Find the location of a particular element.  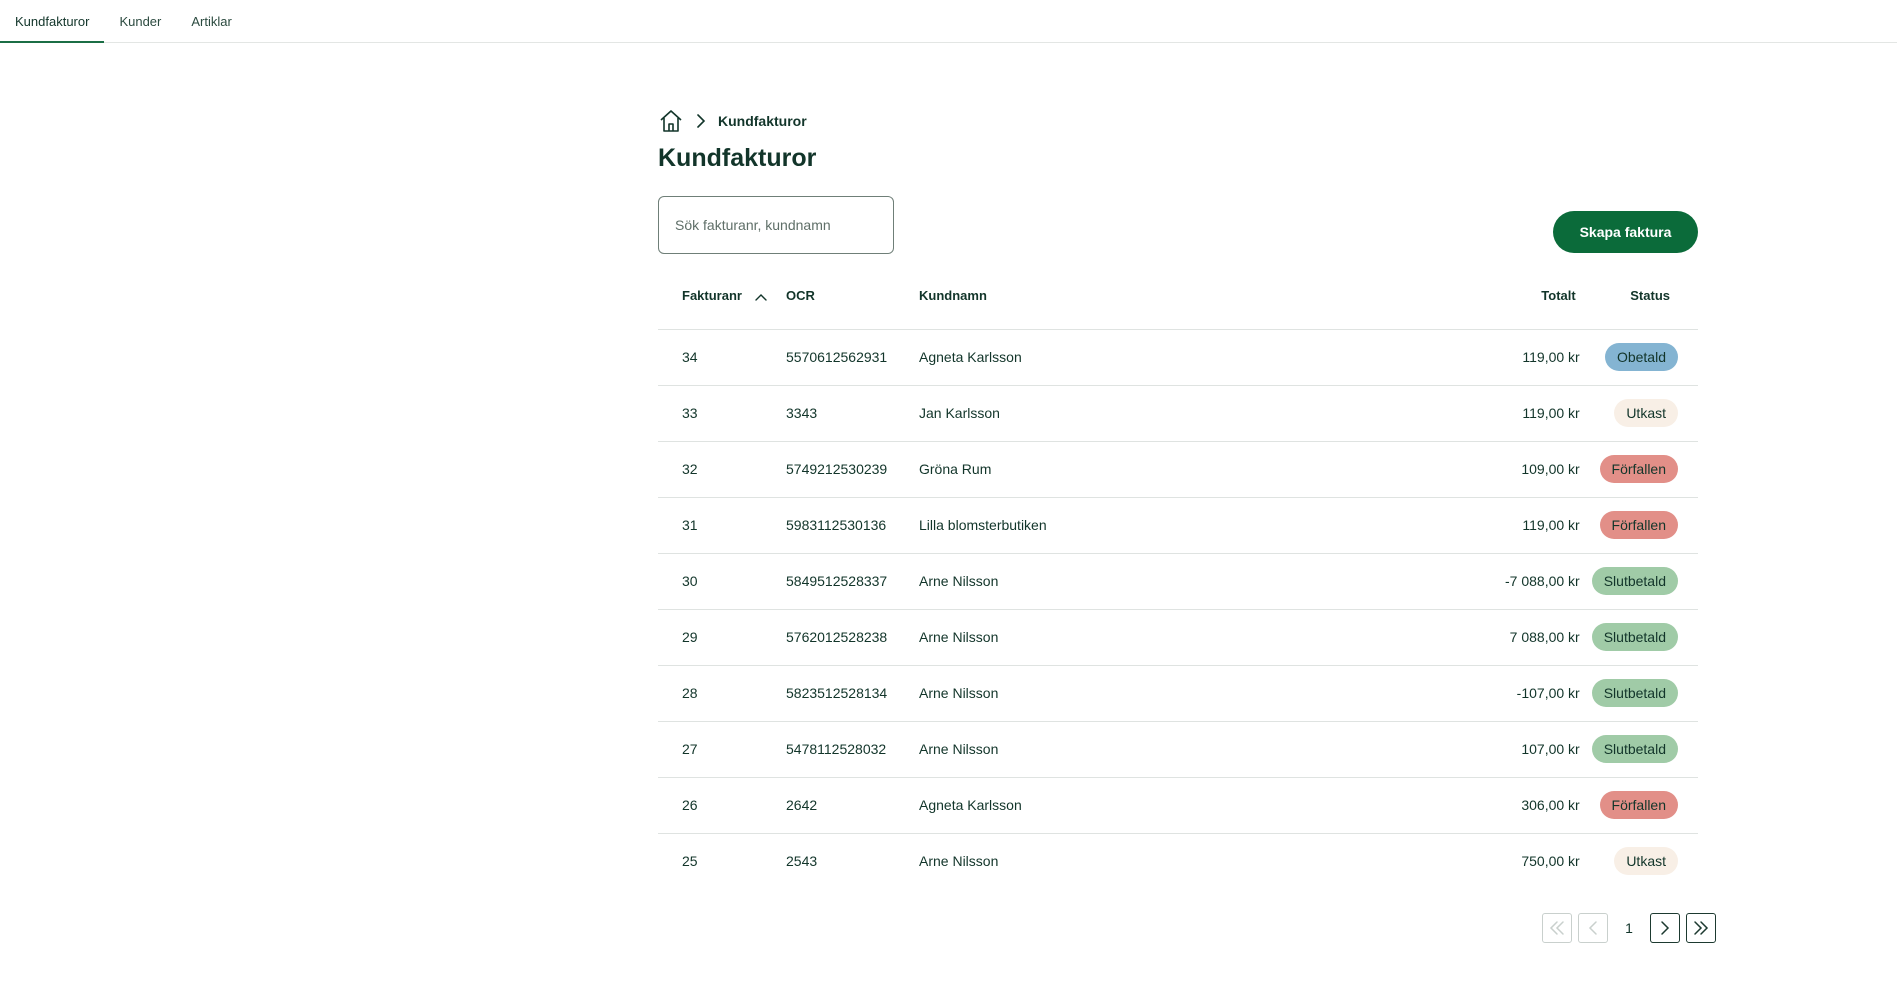

cell-ocr: 5823512528134 is located at coordinates (852, 693).